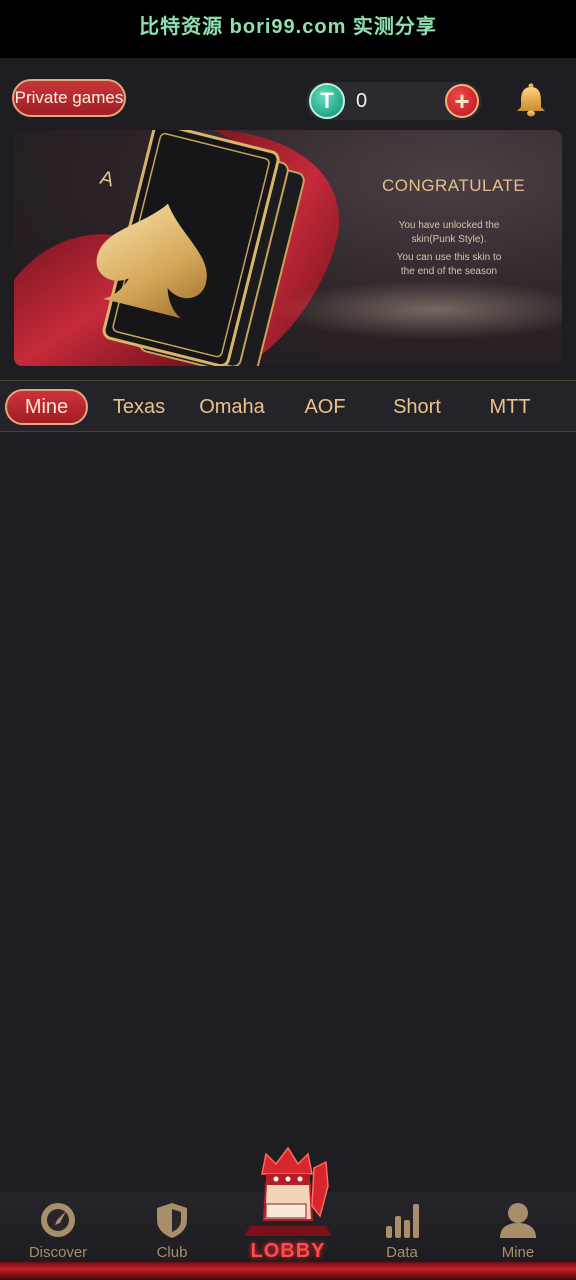  What do you see at coordinates (288, 1251) in the screenshot?
I see `nav-lobby-label: LOBBY` at bounding box center [288, 1251].